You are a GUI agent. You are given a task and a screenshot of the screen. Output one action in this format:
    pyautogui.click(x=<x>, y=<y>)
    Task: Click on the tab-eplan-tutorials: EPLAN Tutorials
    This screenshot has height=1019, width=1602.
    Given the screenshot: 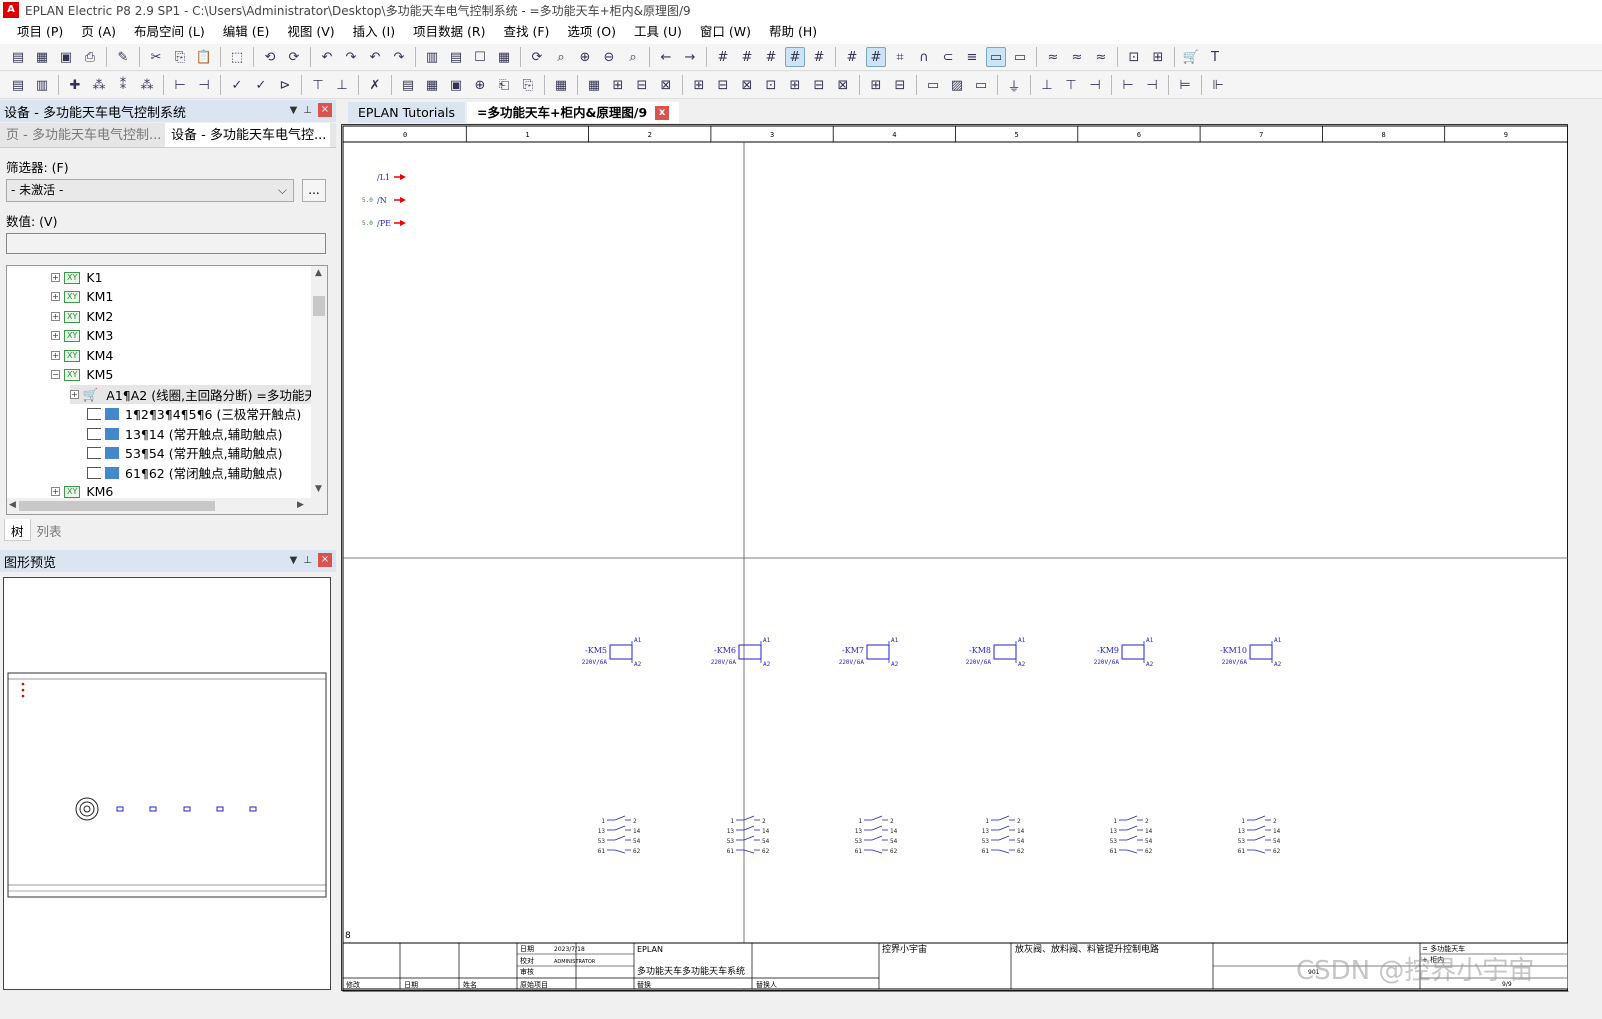 What is the action you would take?
    pyautogui.click(x=407, y=112)
    